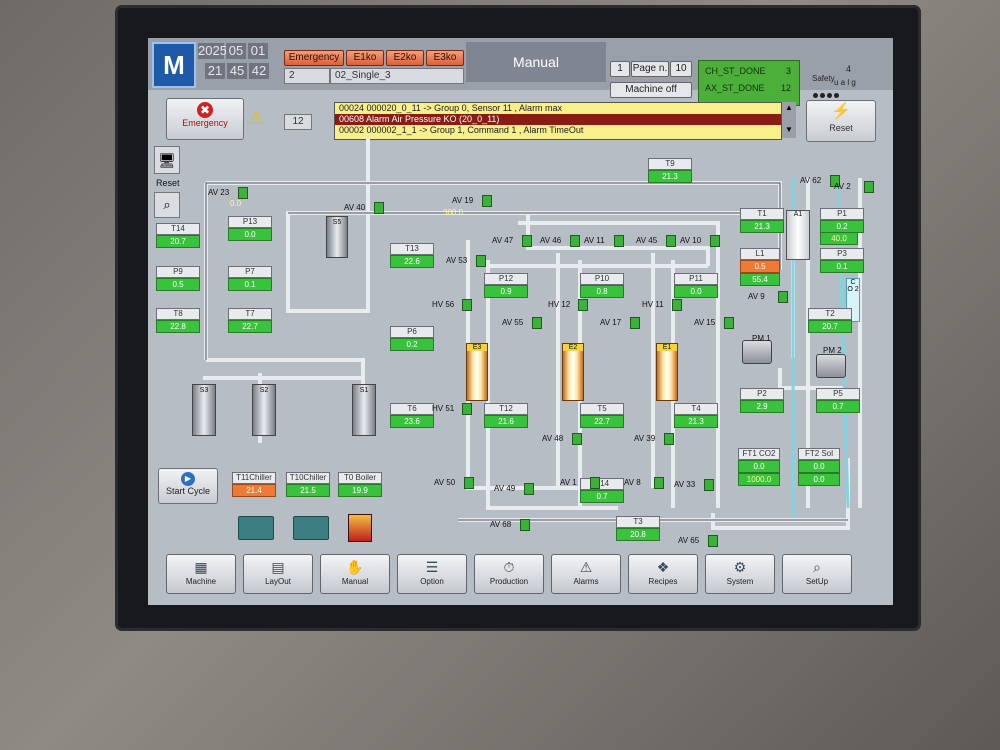  Describe the element at coordinates (677, 305) in the screenshot. I see `valve-hv11` at that location.